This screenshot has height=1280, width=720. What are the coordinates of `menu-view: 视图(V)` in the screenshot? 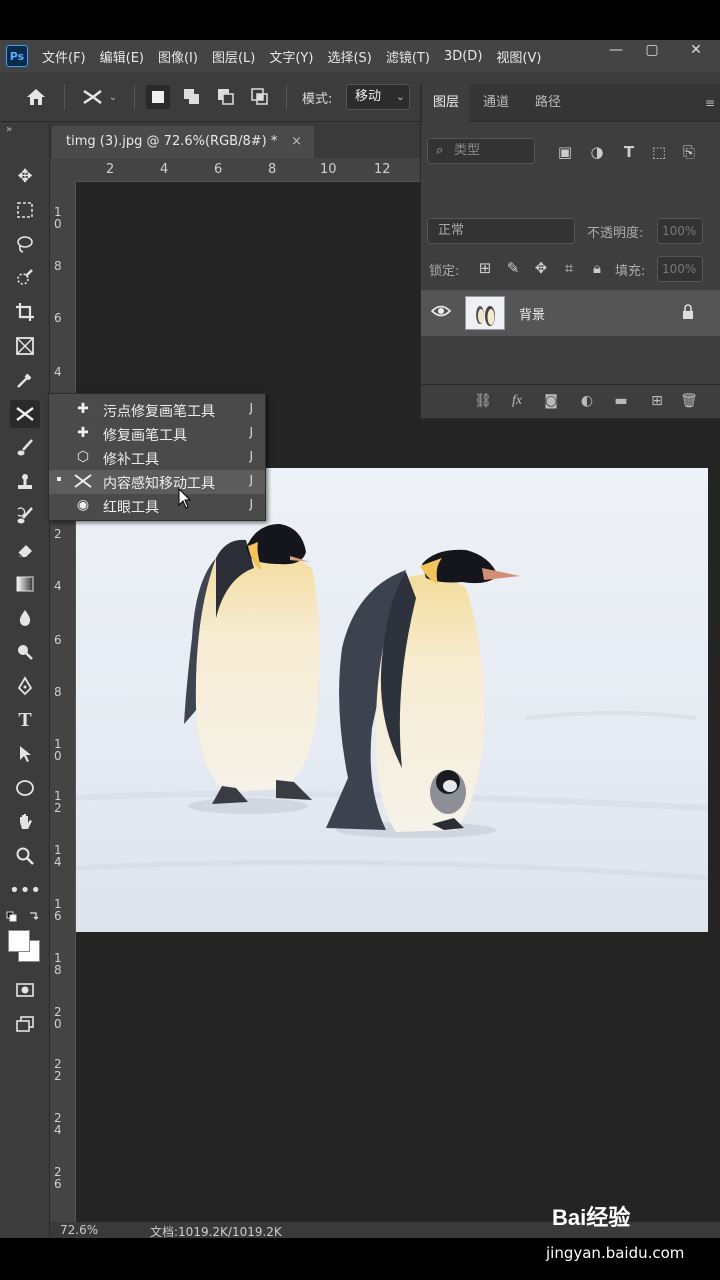 It's located at (518, 56).